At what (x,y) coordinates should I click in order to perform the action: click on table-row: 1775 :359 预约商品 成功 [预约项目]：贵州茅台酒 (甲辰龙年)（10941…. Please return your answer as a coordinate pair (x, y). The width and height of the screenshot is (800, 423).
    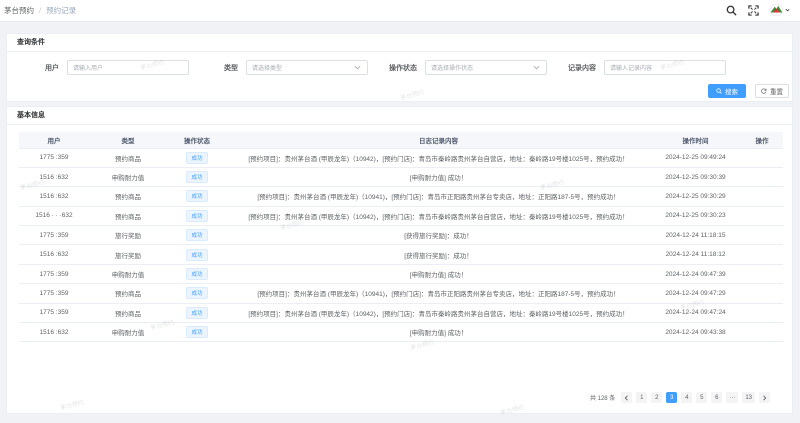
    Looking at the image, I should click on (401, 293).